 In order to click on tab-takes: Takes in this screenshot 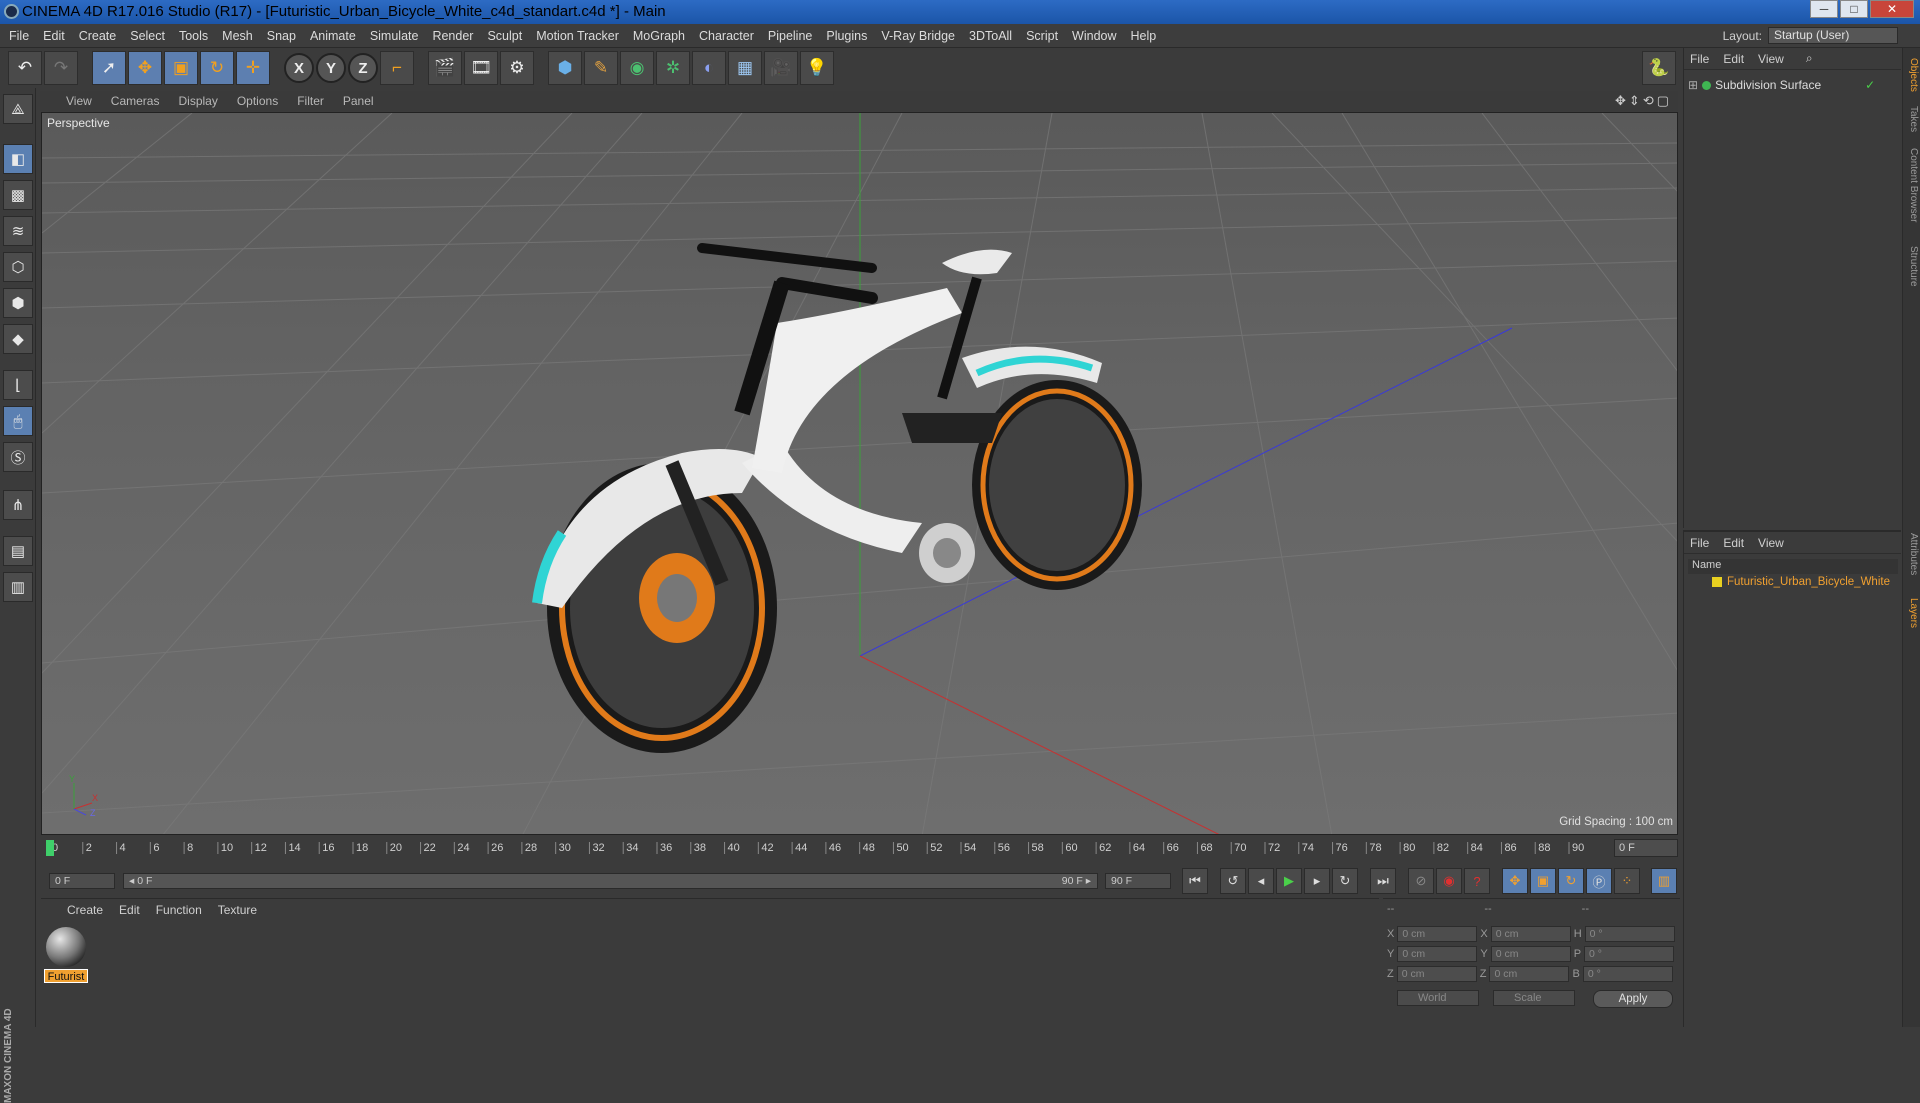, I will do `click(1912, 119)`.